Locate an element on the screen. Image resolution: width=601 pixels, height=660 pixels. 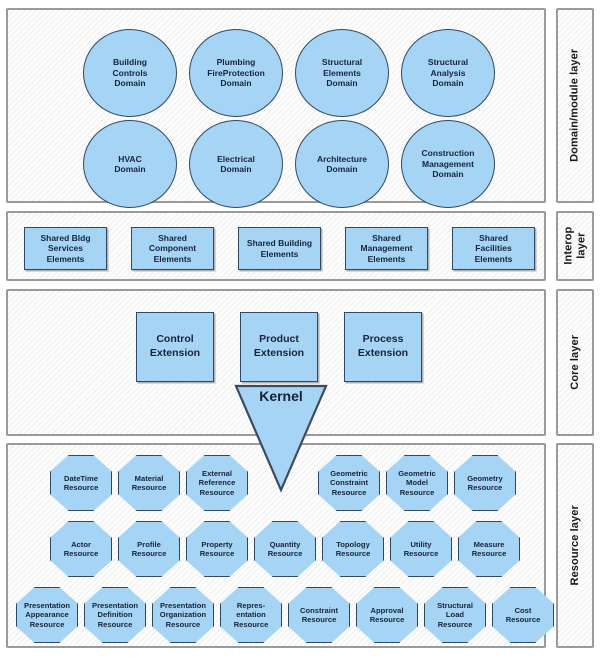
resource-node-representation: Repres- entation Resource is located at coordinates (251, 615).